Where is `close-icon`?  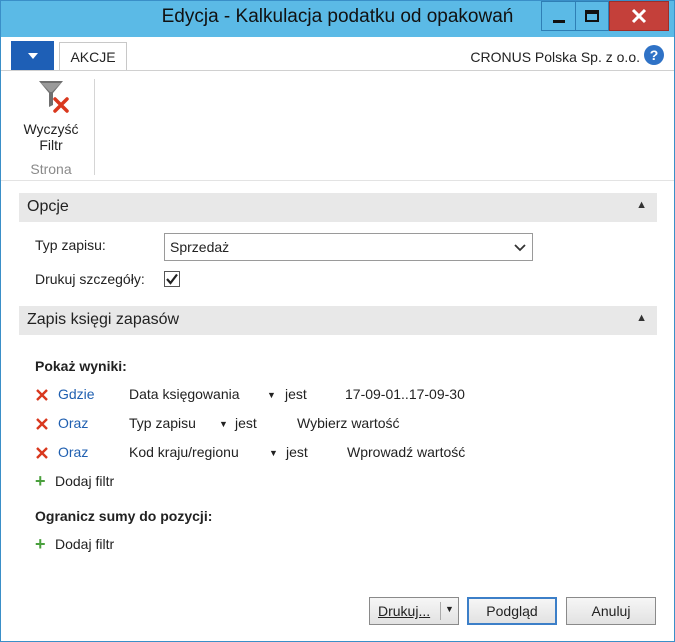 close-icon is located at coordinates (639, 16).